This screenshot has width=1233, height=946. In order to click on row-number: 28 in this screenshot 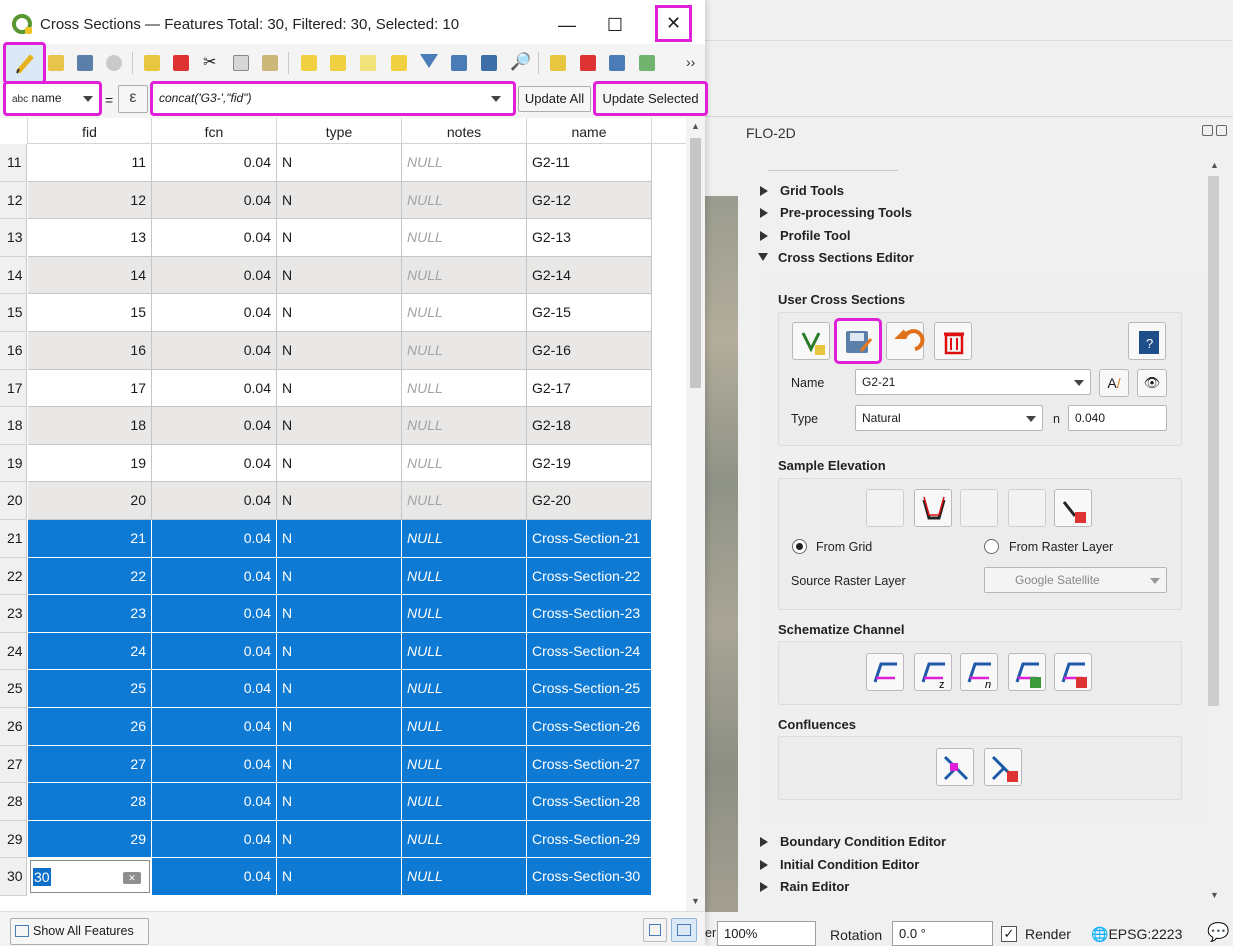, I will do `click(13, 802)`.